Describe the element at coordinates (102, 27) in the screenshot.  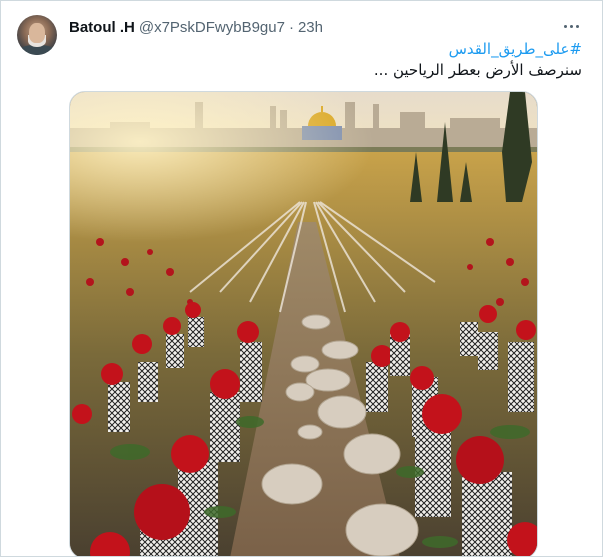
I see `display-name: Batoul .H` at that location.